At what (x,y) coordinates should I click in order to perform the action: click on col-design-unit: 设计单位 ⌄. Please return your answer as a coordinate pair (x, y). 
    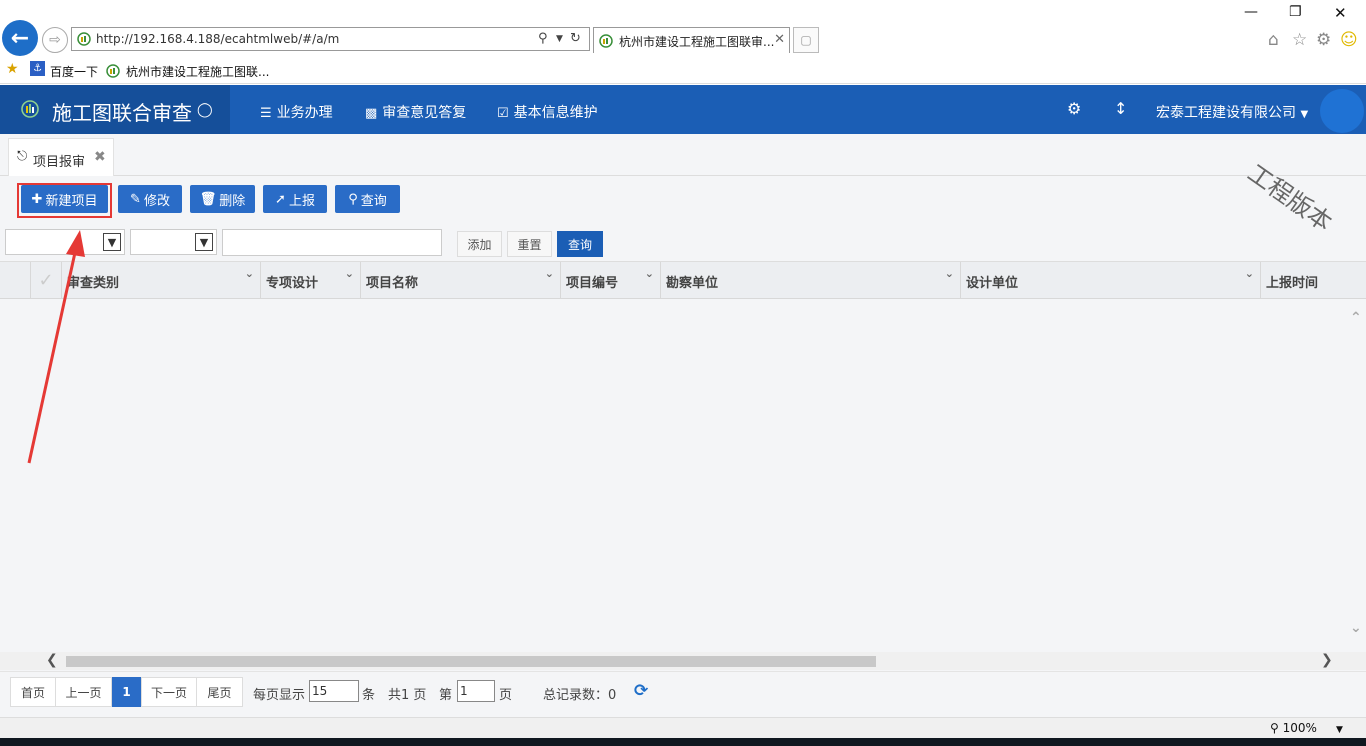
    Looking at the image, I should click on (1111, 280).